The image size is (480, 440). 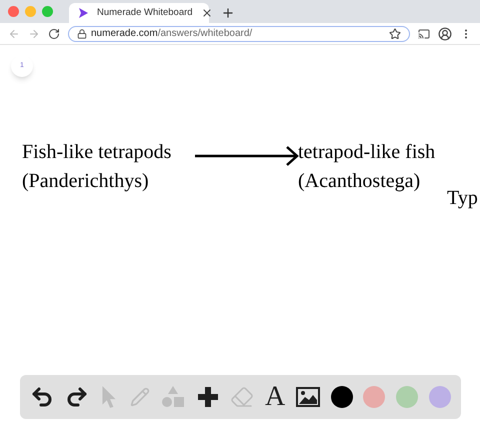 I want to click on canvas-text: tetrapod-like fish, so click(x=367, y=152).